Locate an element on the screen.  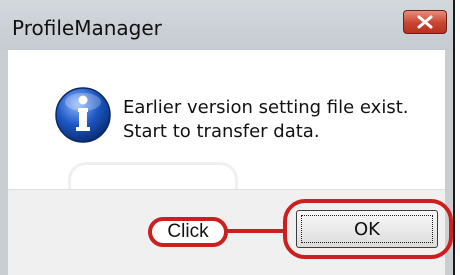
callout-label-text: Click is located at coordinates (188, 231).